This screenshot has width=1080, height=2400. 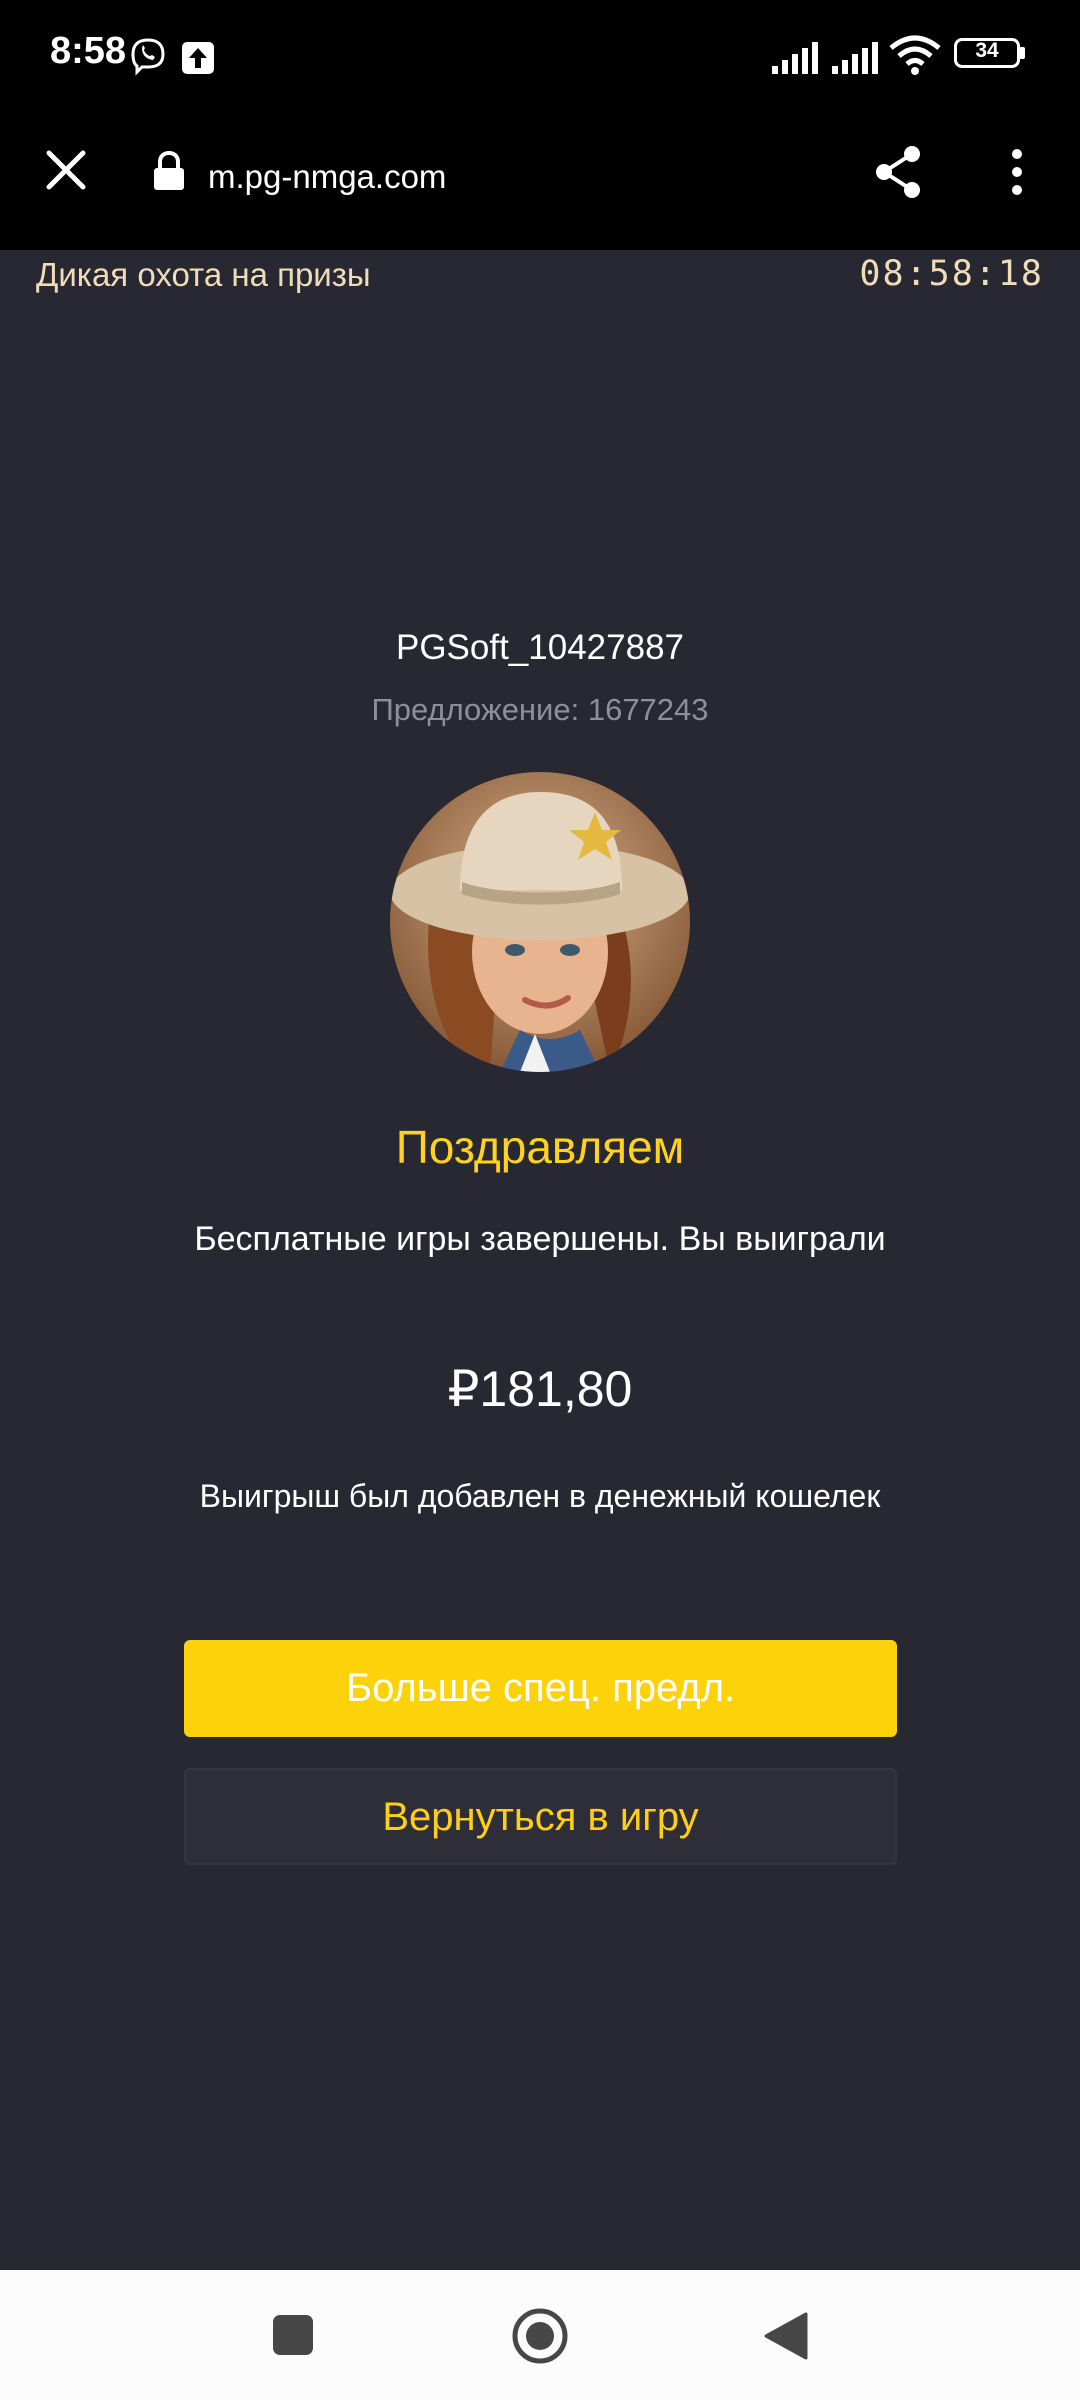 I want to click on free-games-text: Бесплатные игры завершены. Вы выиграли, so click(x=540, y=1239).